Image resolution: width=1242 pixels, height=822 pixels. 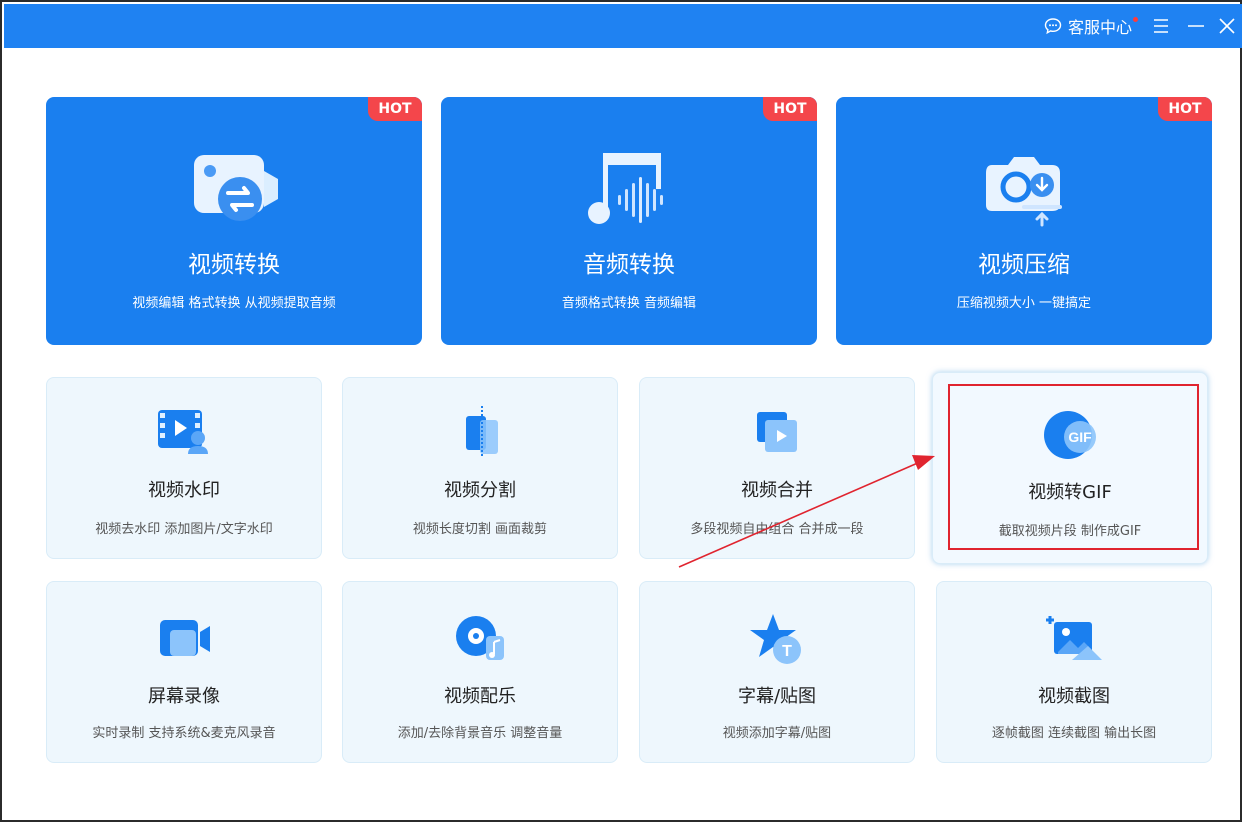 What do you see at coordinates (777, 696) in the screenshot?
I see `tool-title: 字幕/贴图` at bounding box center [777, 696].